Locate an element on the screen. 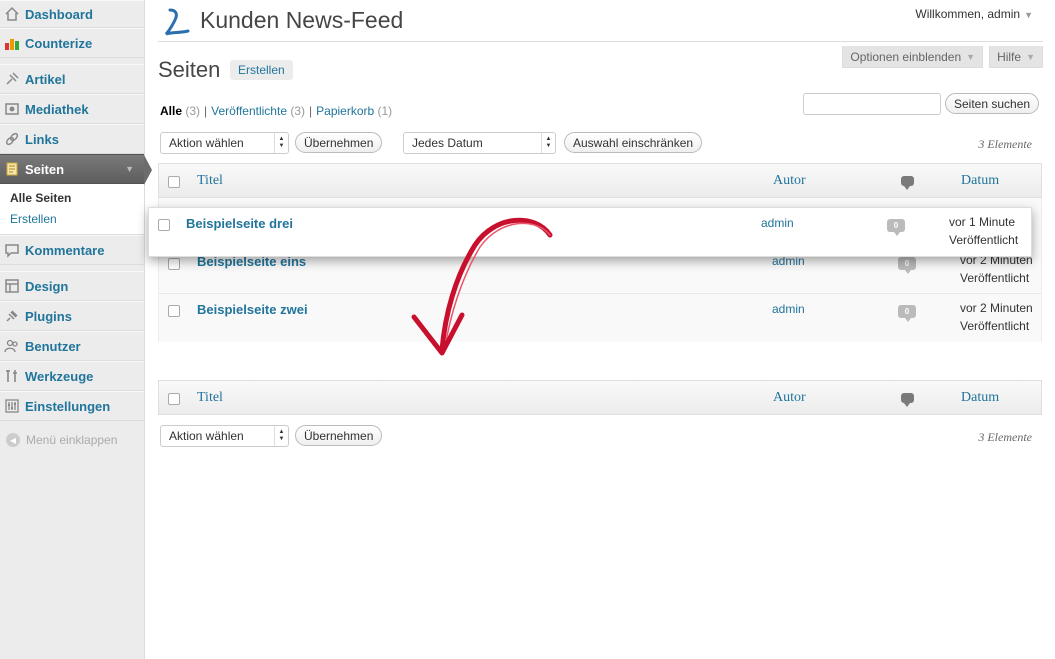 This screenshot has width=1055, height=659. submenu-erstellen: Erstellen is located at coordinates (77, 219).